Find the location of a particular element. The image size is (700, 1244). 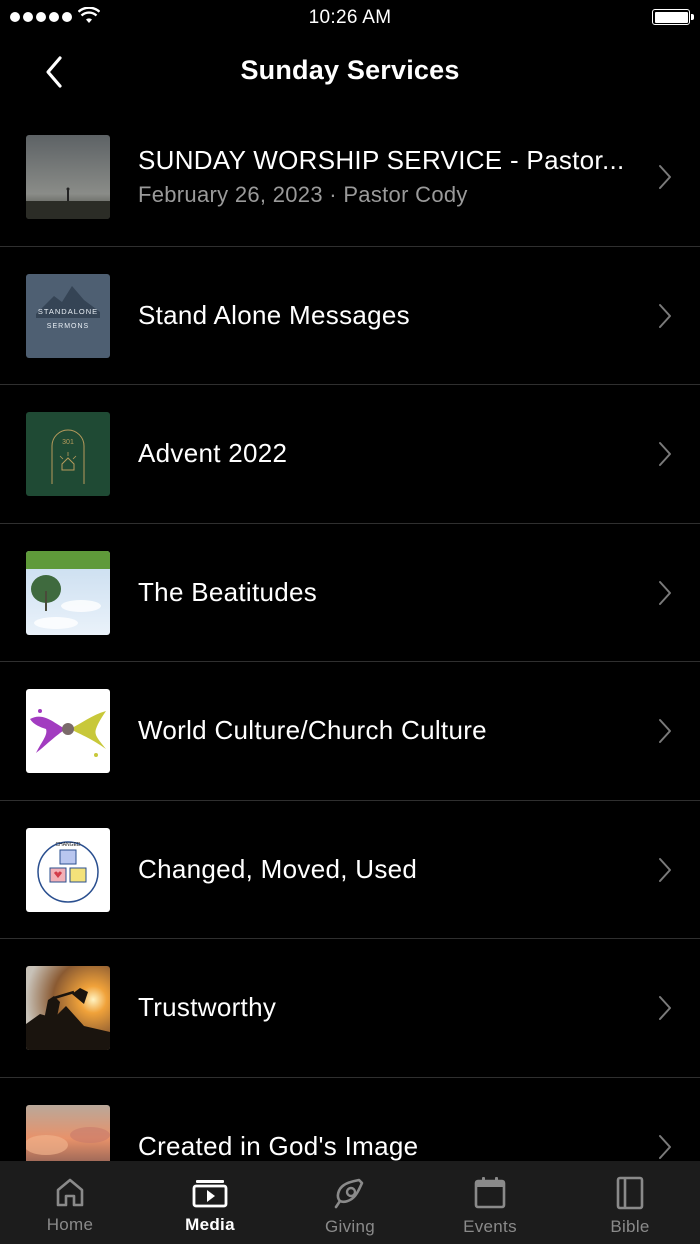

tab-home: Home is located at coordinates (70, 1202).